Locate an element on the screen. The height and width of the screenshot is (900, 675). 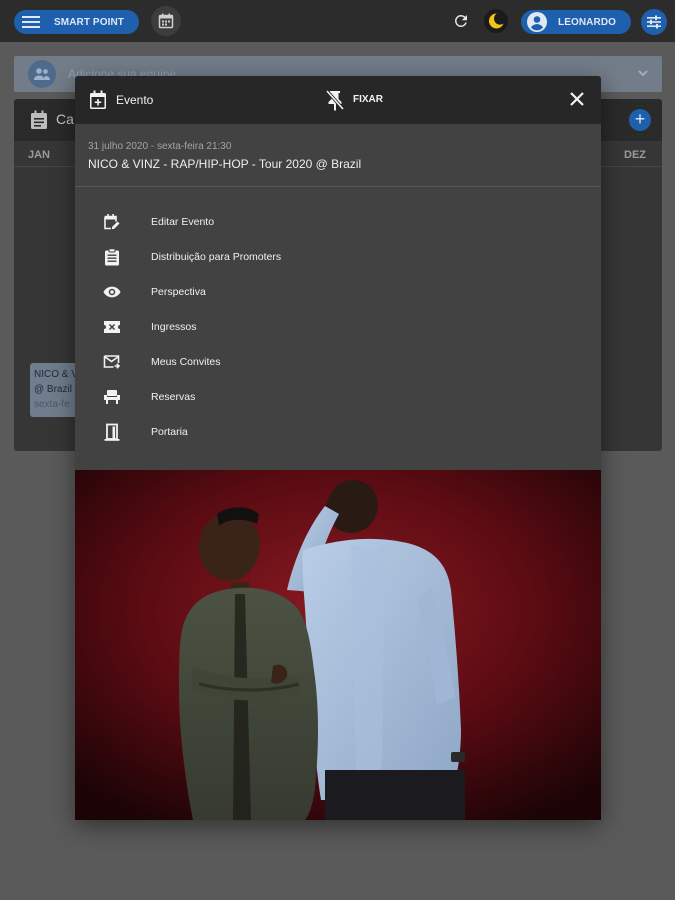
user-name: LEONARDO is located at coordinates (587, 22).